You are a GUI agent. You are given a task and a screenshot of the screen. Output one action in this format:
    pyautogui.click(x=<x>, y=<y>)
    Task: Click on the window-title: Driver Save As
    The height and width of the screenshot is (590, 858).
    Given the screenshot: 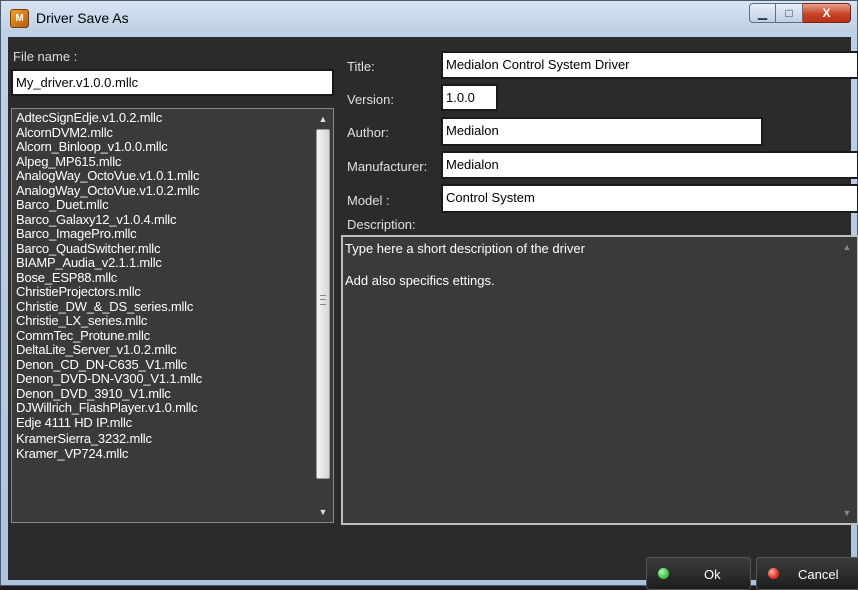 What is the action you would take?
    pyautogui.click(x=82, y=18)
    